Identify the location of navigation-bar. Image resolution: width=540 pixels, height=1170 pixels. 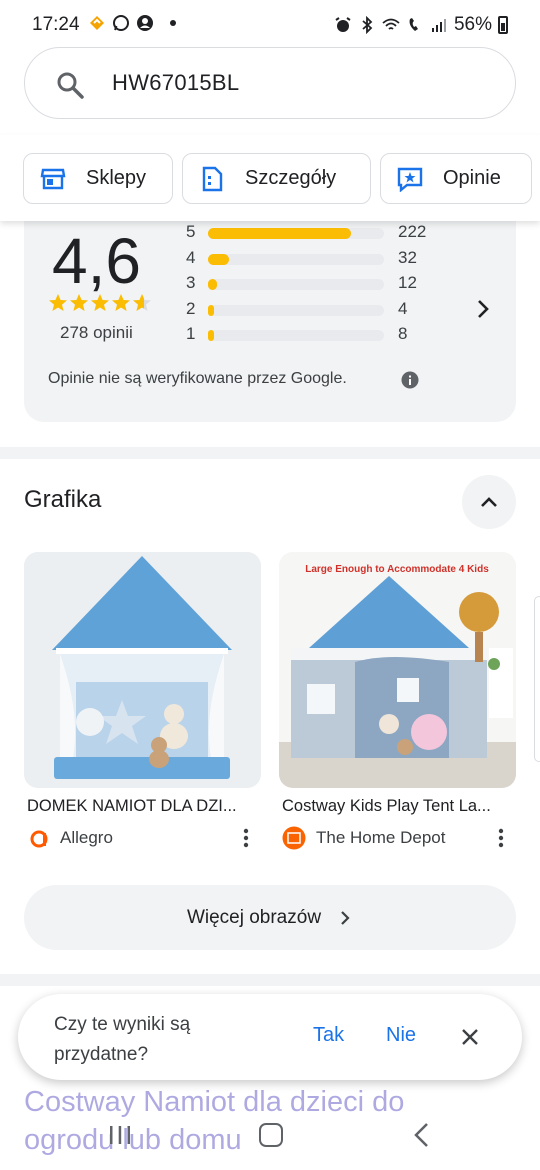
(270, 1140).